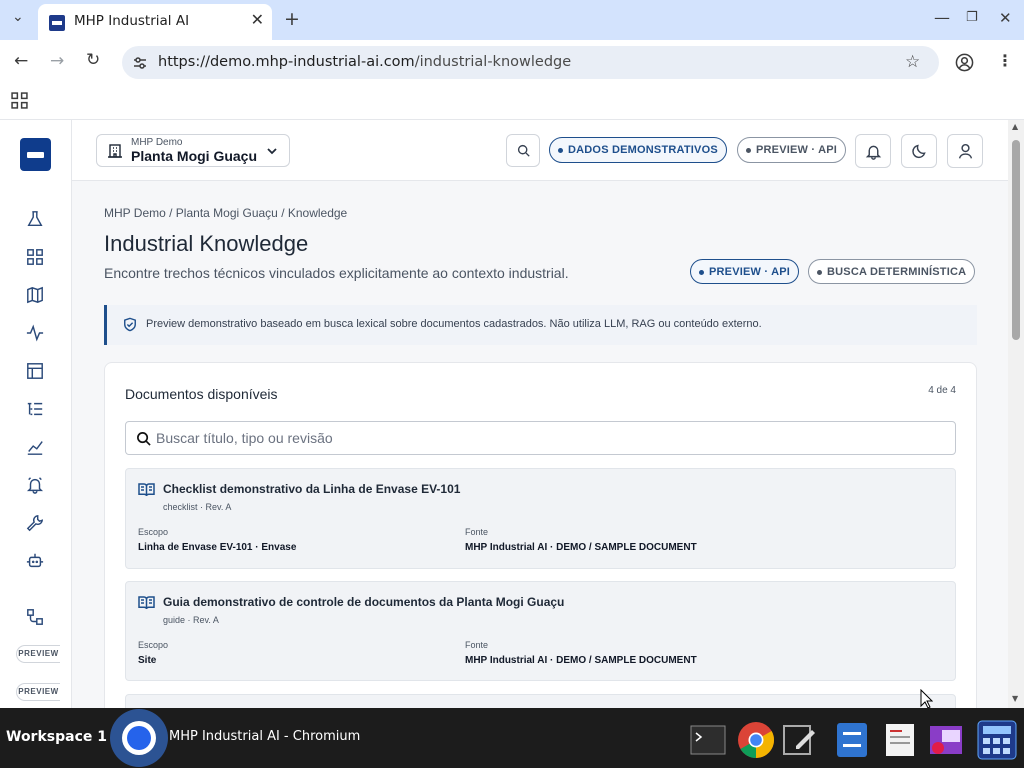  I want to click on documents-search, so click(540, 438).